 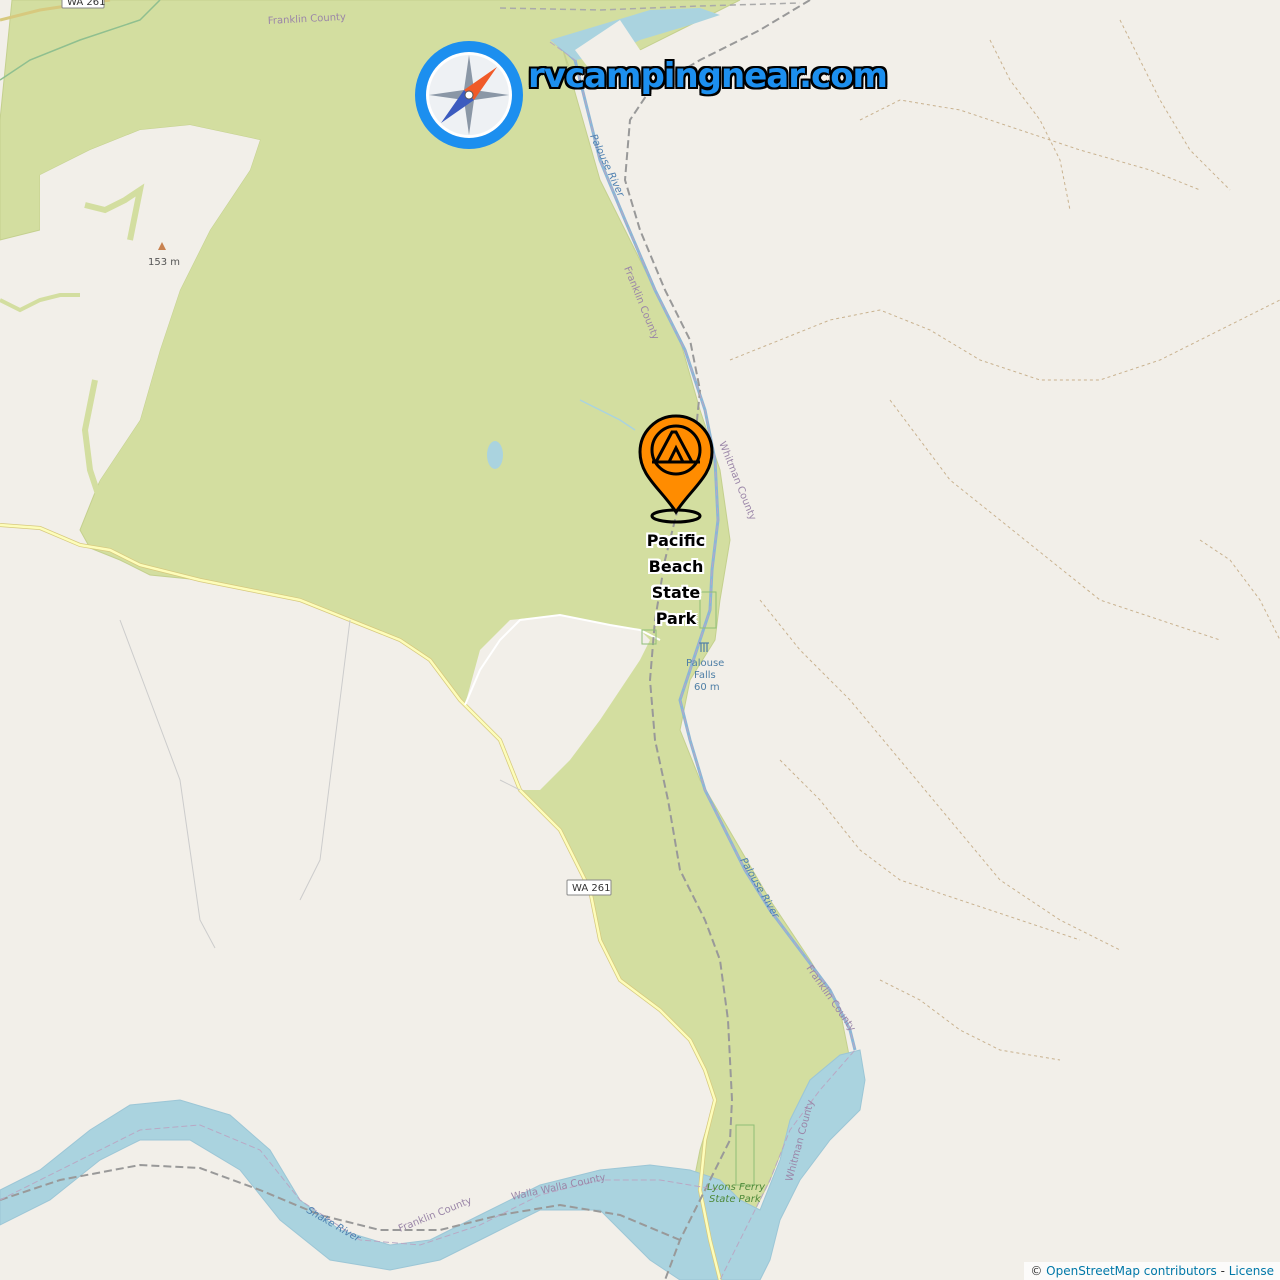 I want to click on brand-wordmark: rvcampingnear.com, so click(x=708, y=76).